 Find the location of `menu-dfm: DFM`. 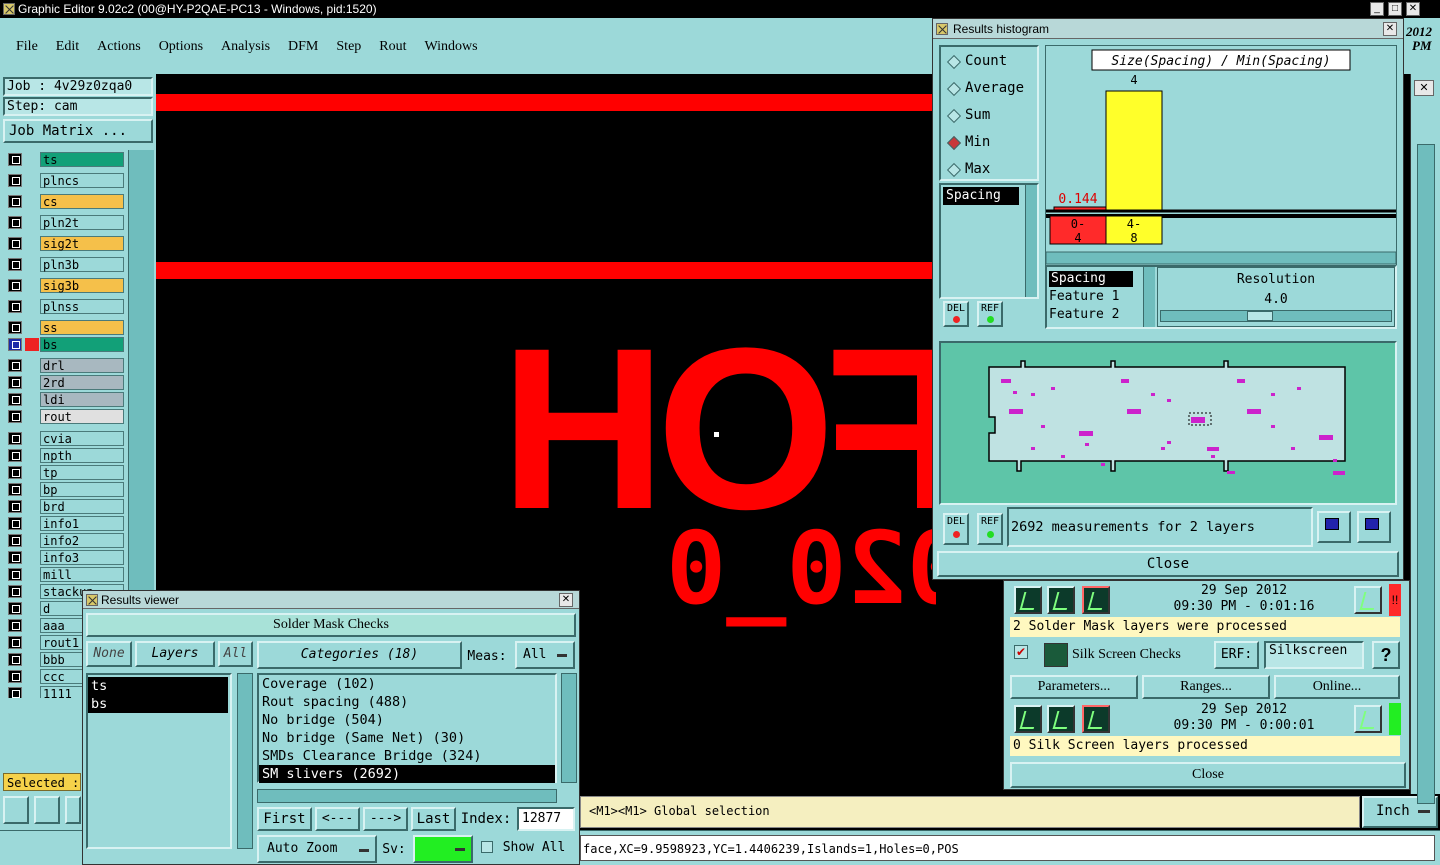

menu-dfm: DFM is located at coordinates (303, 46).